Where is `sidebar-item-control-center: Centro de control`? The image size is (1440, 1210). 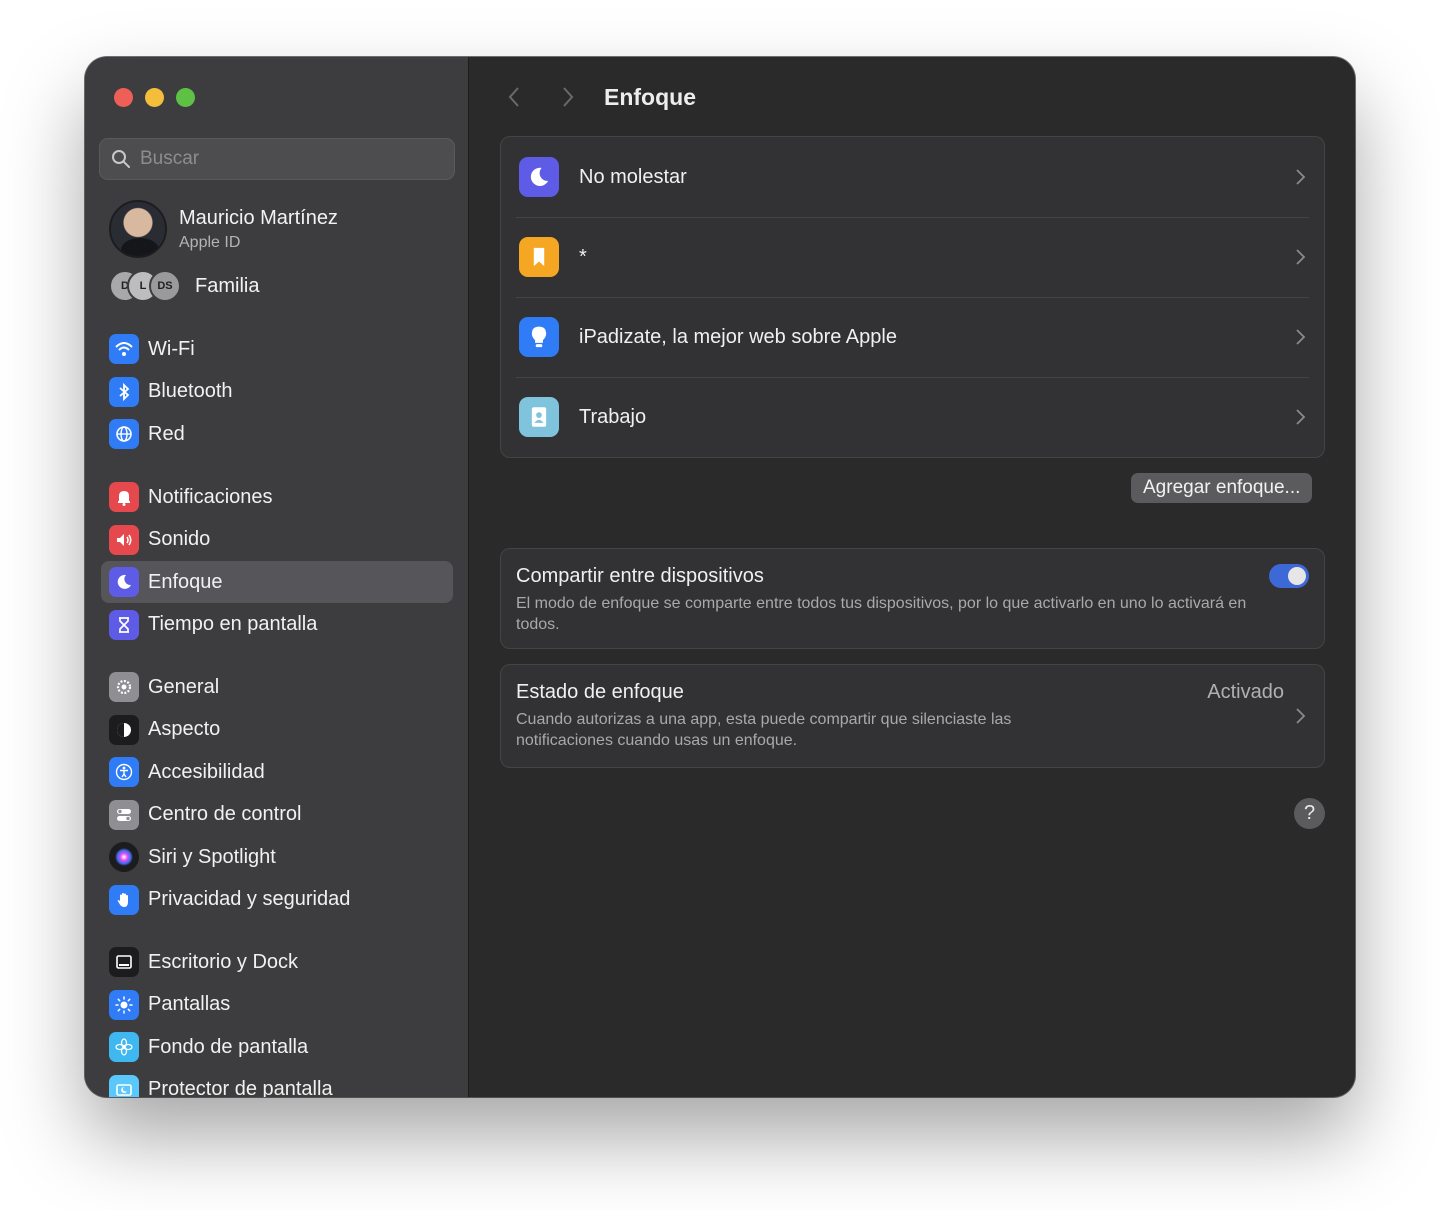 sidebar-item-control-center: Centro de control is located at coordinates (277, 815).